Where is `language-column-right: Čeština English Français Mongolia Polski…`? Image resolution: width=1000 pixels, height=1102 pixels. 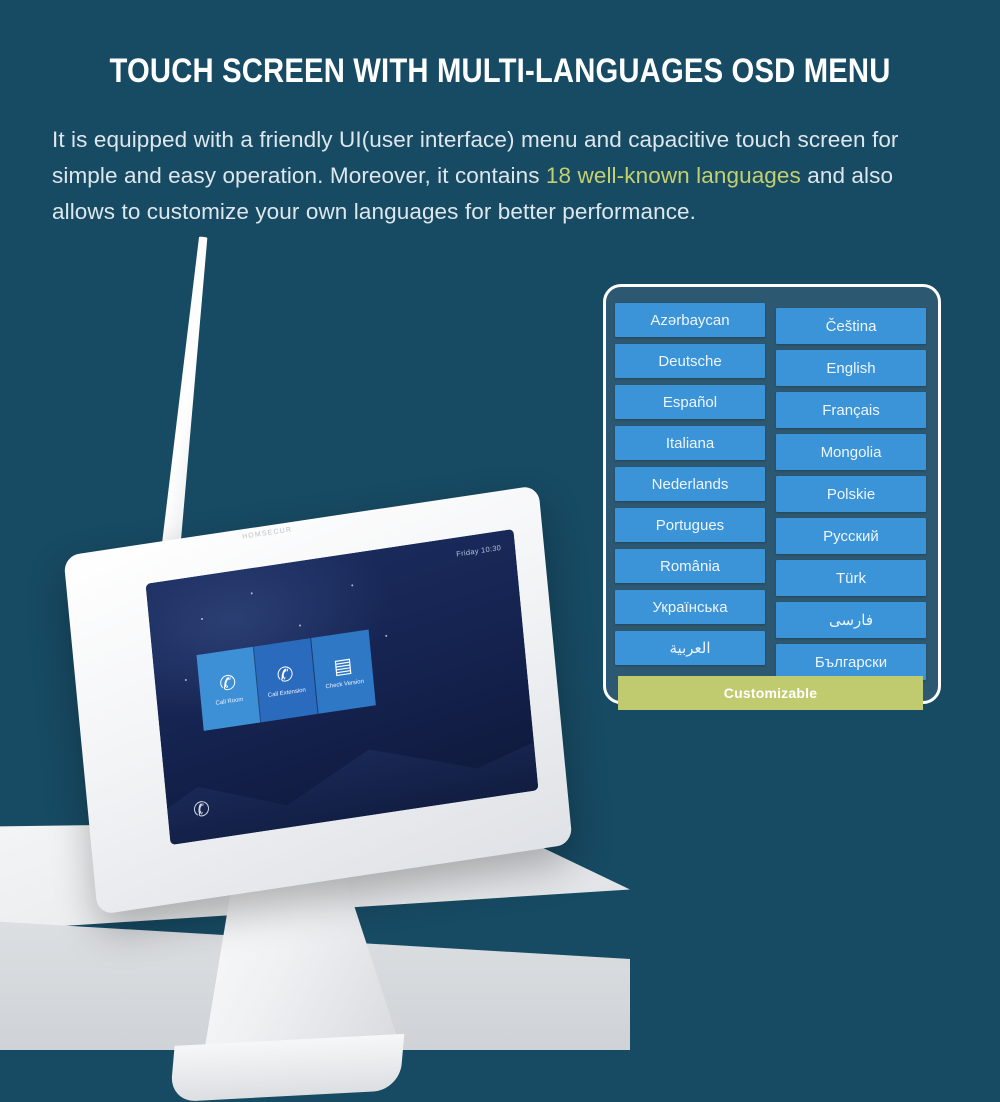 language-column-right: Čeština English Français Mongolia Polski… is located at coordinates (851, 497).